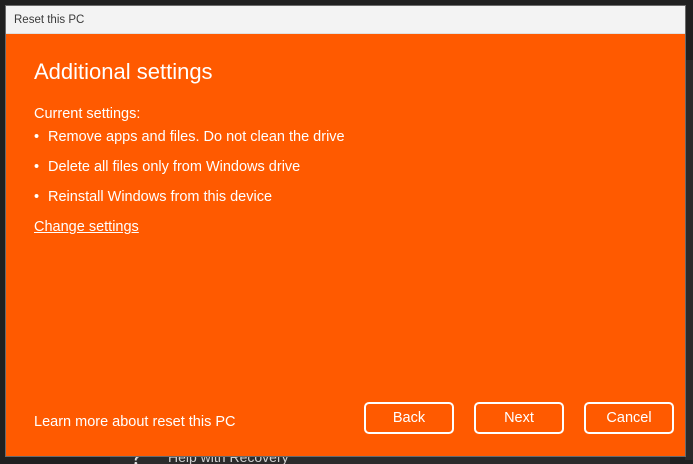 This screenshot has height=464, width=693. I want to click on background-window-edge, so click(689, 260).